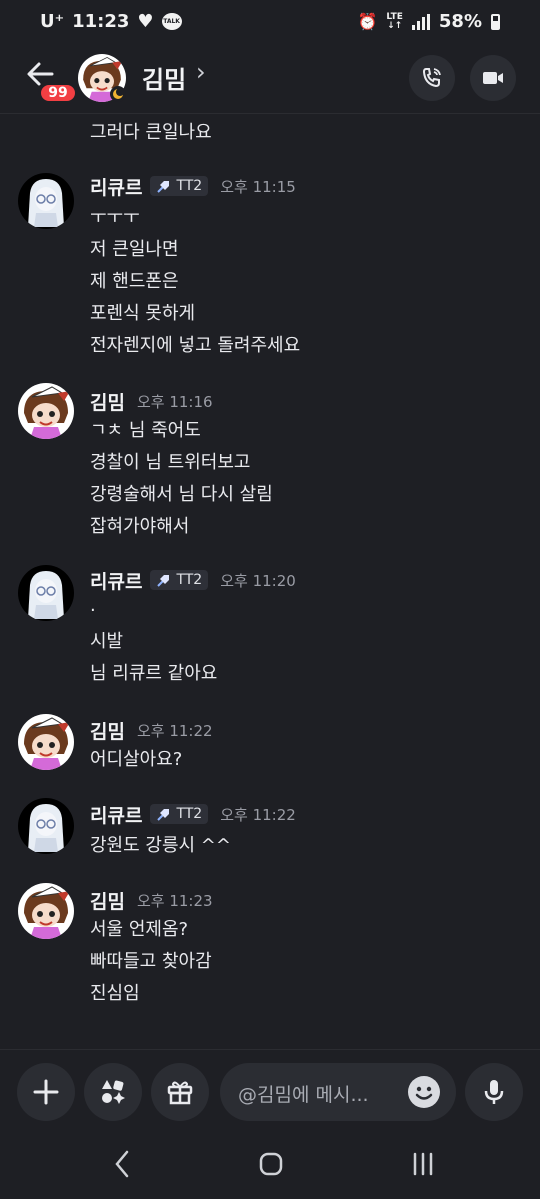 Image resolution: width=540 pixels, height=1199 pixels. I want to click on message-text: 진심임, so click(115, 993).